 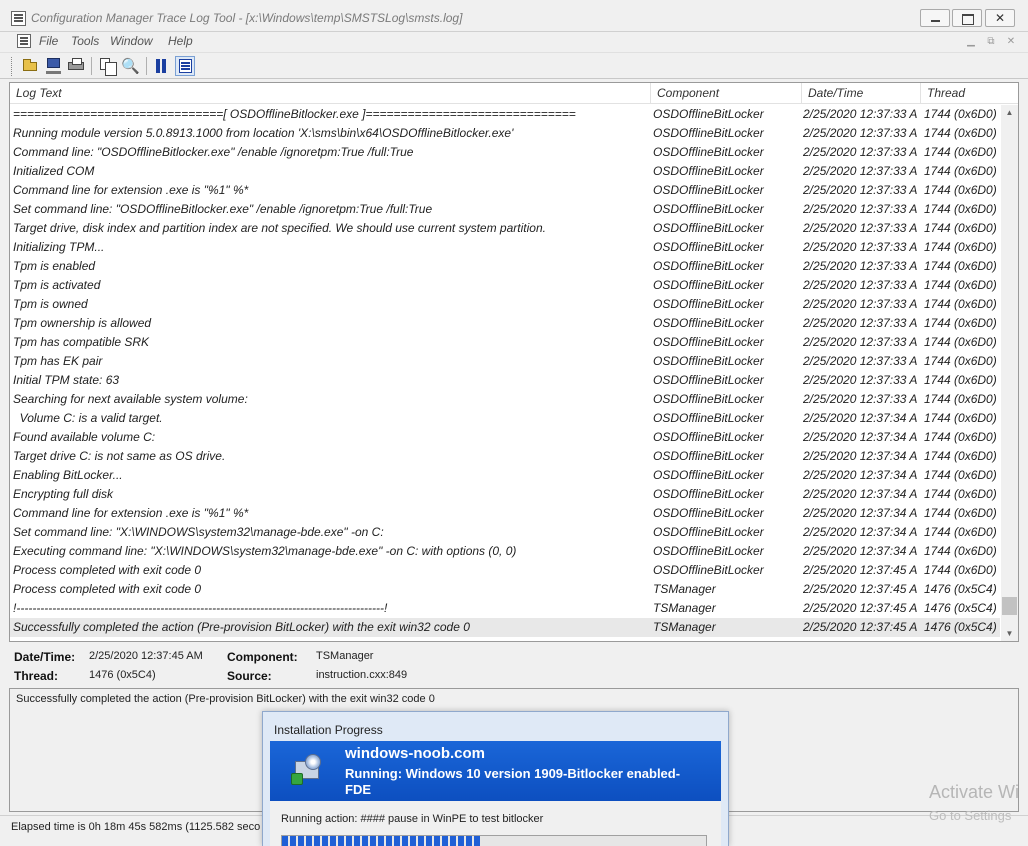 What do you see at coordinates (85, 41) in the screenshot?
I see `menu-tools: Tools` at bounding box center [85, 41].